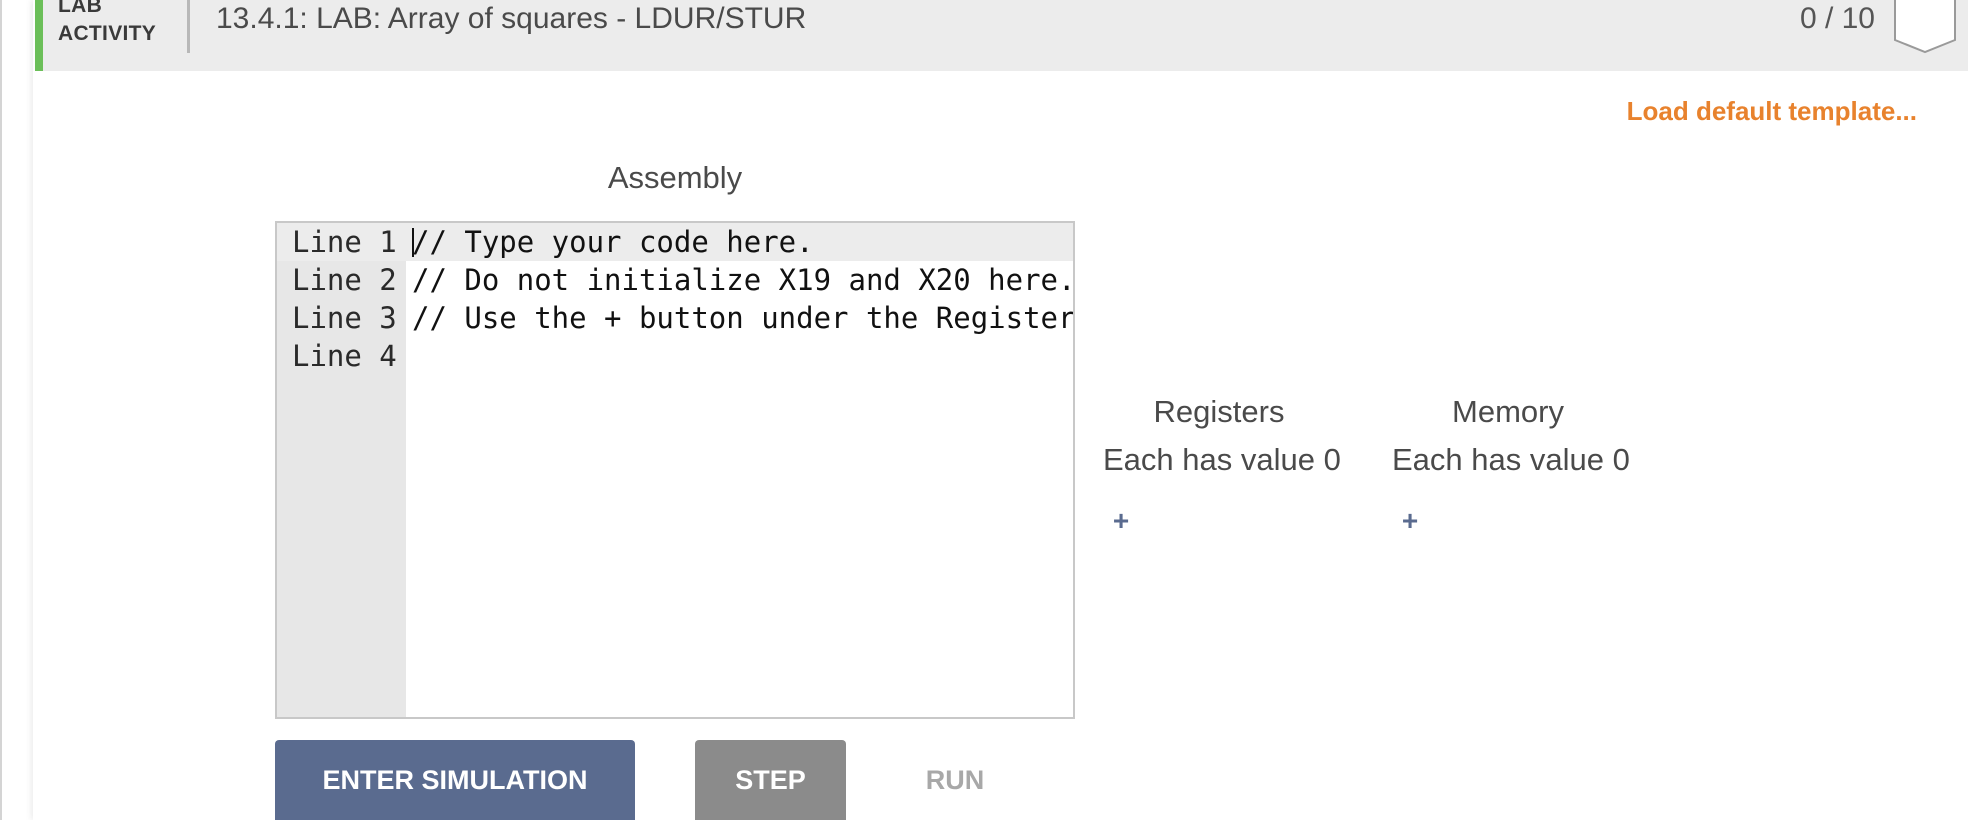 This screenshot has height=820, width=1968. What do you see at coordinates (770, 780) in the screenshot?
I see `step-button: STEP` at bounding box center [770, 780].